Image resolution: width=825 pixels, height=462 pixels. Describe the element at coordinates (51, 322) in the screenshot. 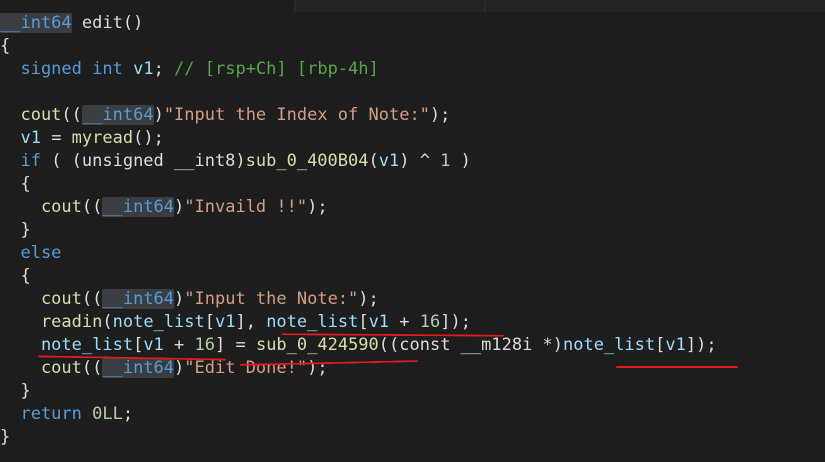

I see `code-token: readin` at that location.